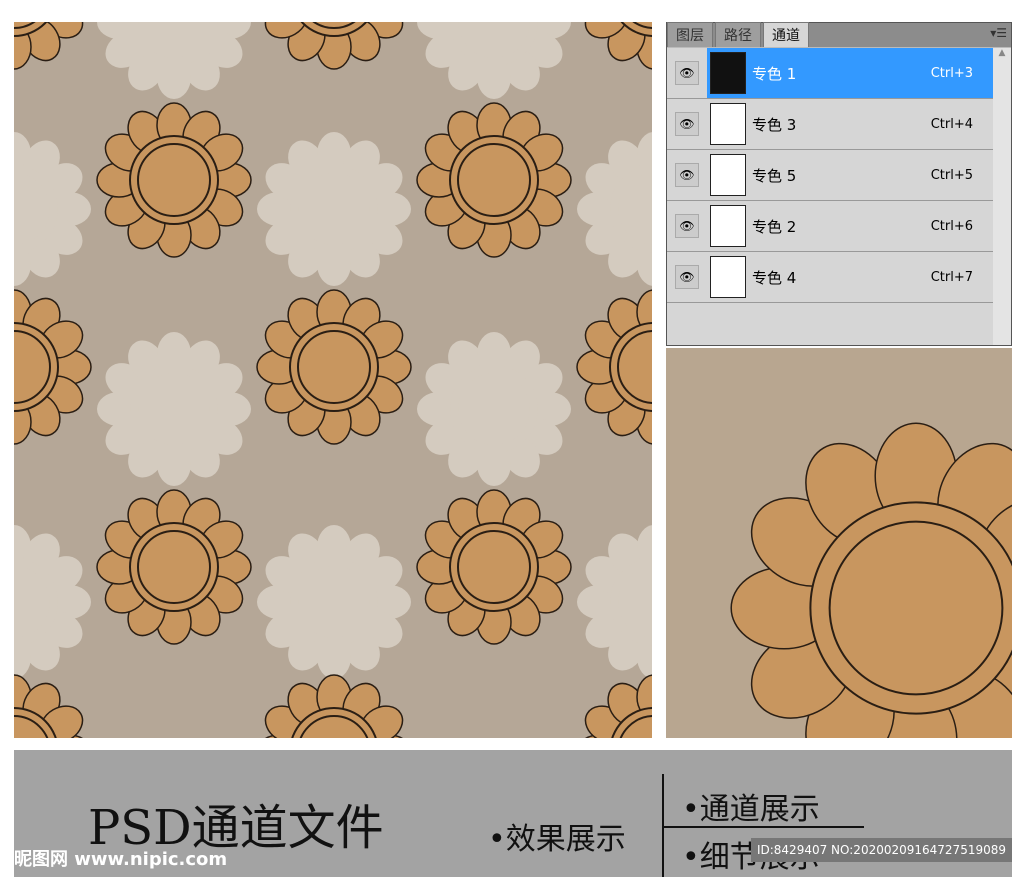 The image size is (1024, 877). I want to click on channel-label: •通道展示, so click(751, 809).